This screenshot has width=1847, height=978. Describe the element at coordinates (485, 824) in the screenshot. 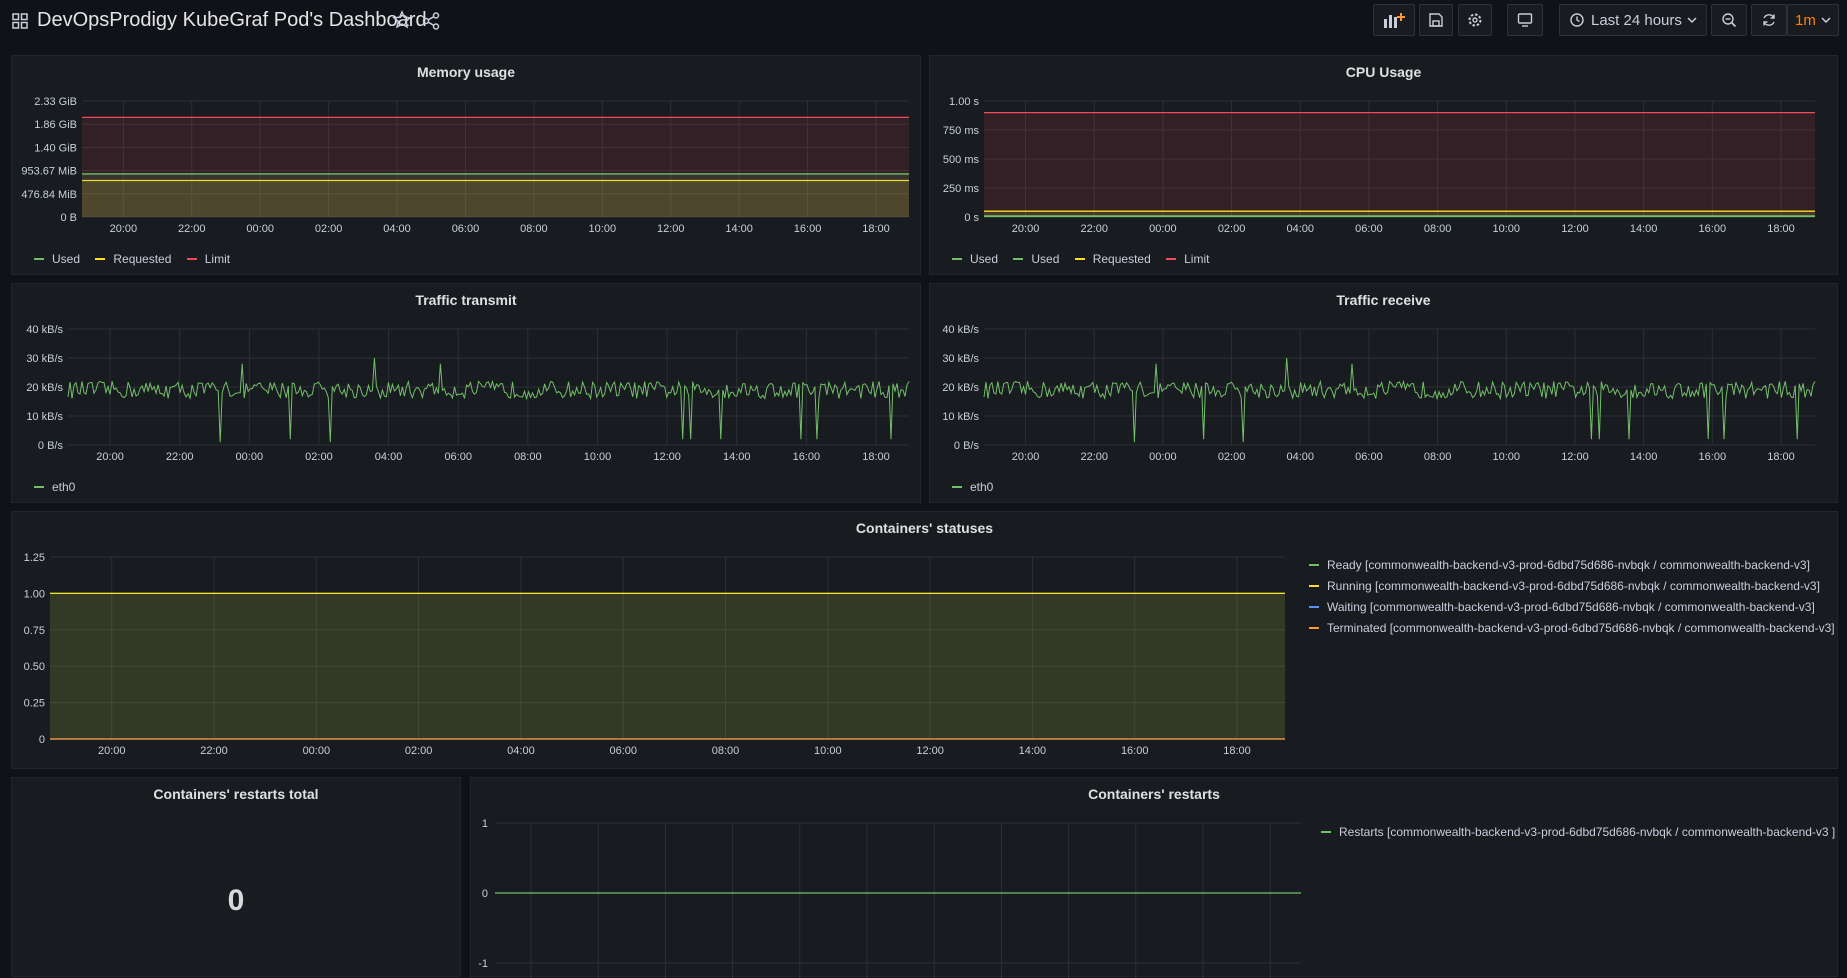

I see `y-tick-label: 1` at that location.